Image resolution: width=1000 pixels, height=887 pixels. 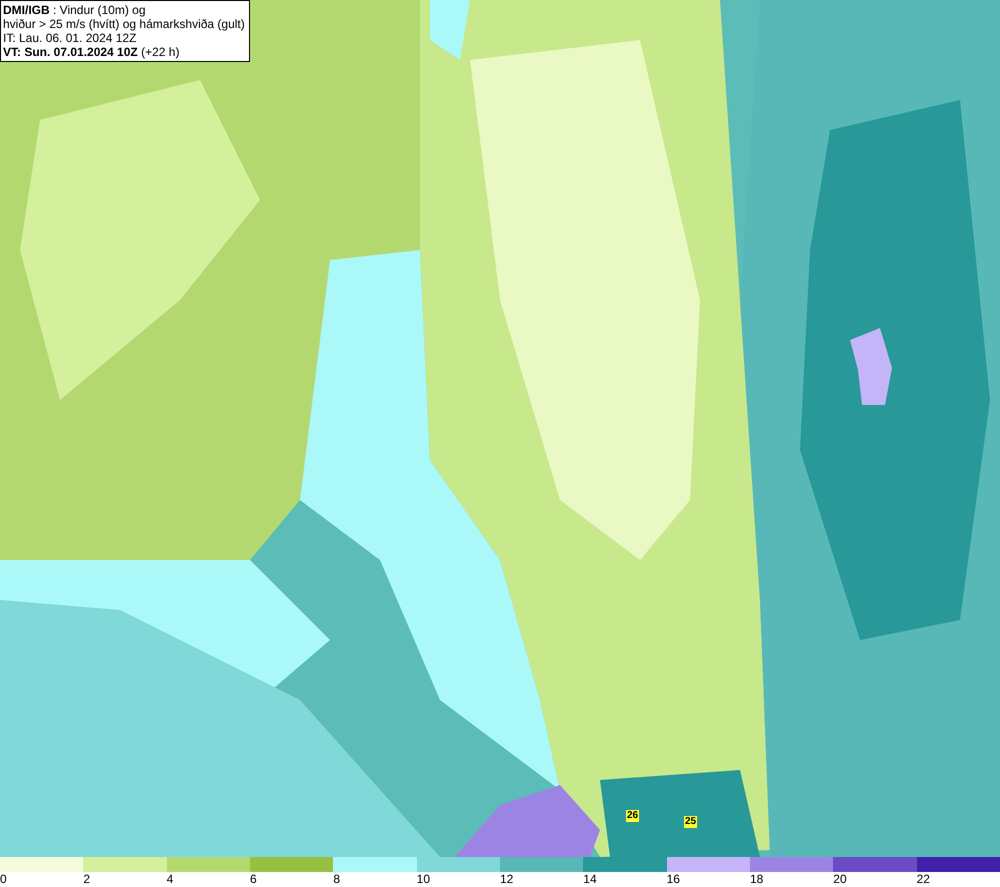 What do you see at coordinates (86, 879) in the screenshot?
I see `legend-tick: 2` at bounding box center [86, 879].